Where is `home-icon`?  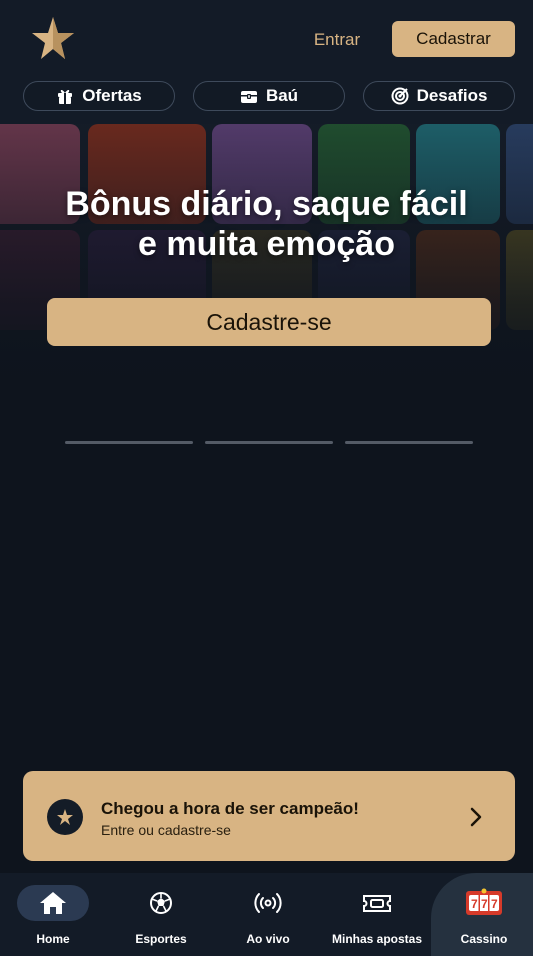 home-icon is located at coordinates (53, 903).